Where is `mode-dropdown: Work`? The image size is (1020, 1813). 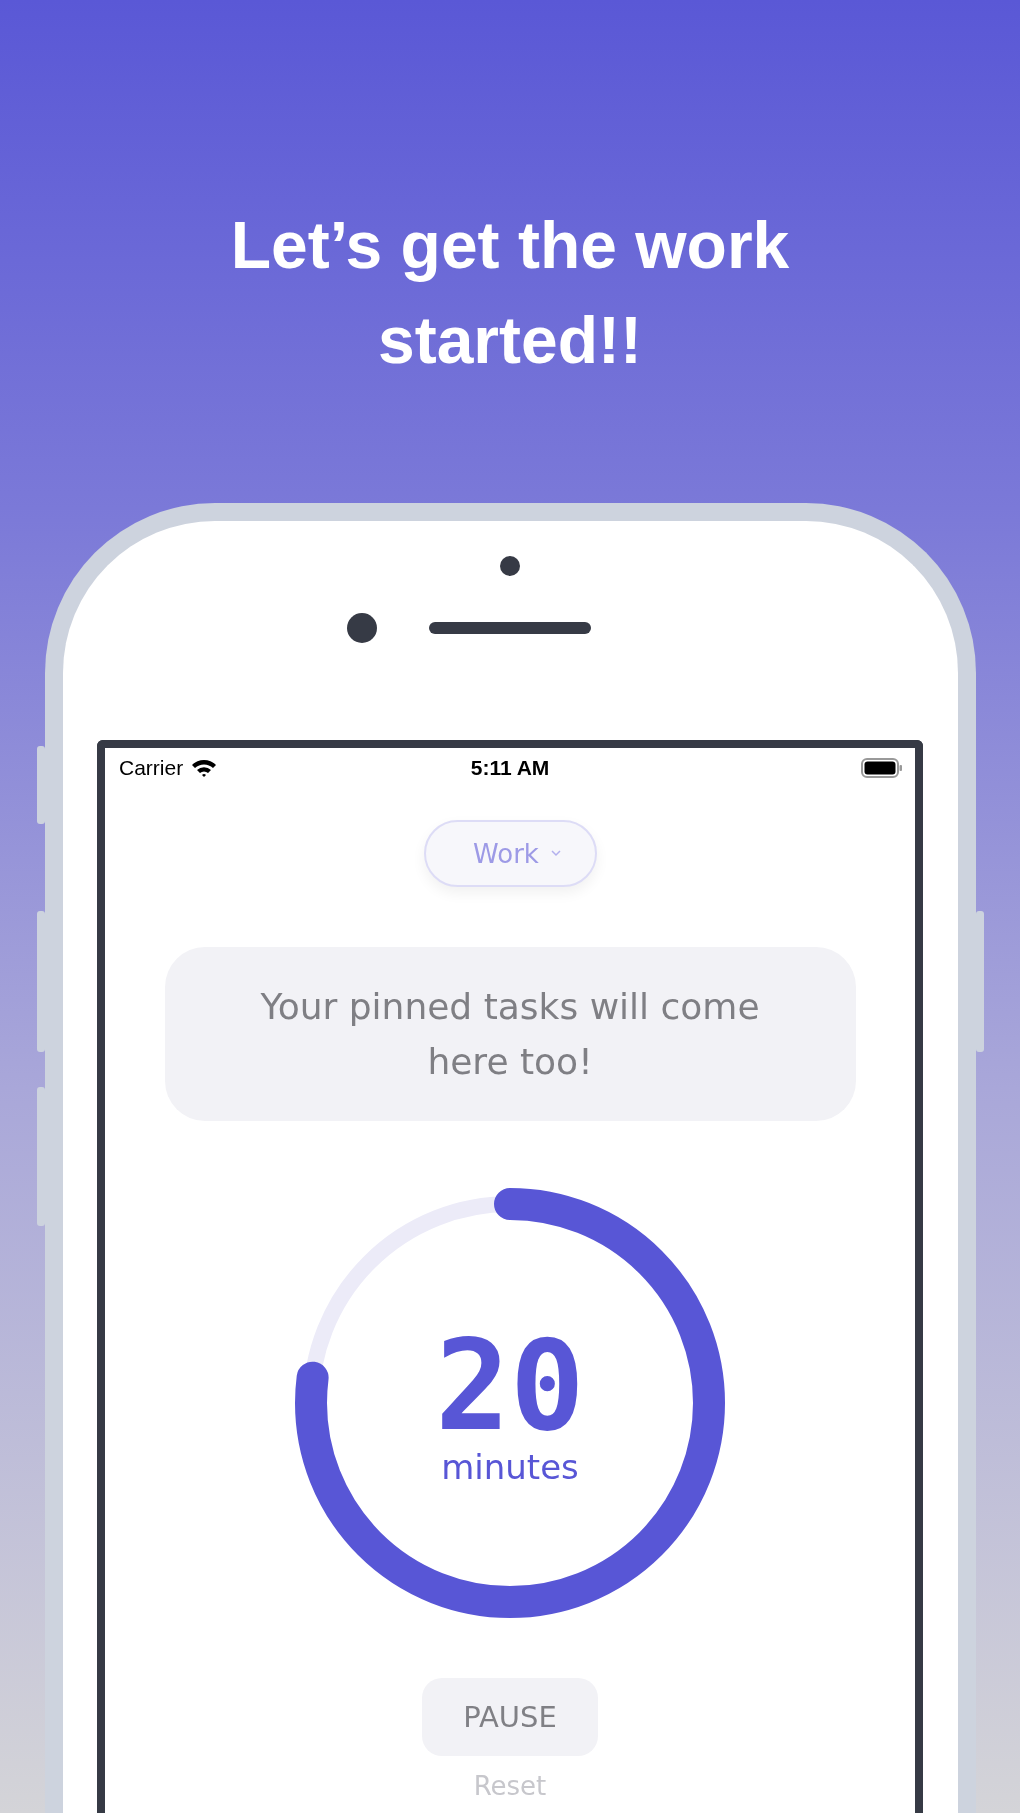 mode-dropdown: Work is located at coordinates (510, 853).